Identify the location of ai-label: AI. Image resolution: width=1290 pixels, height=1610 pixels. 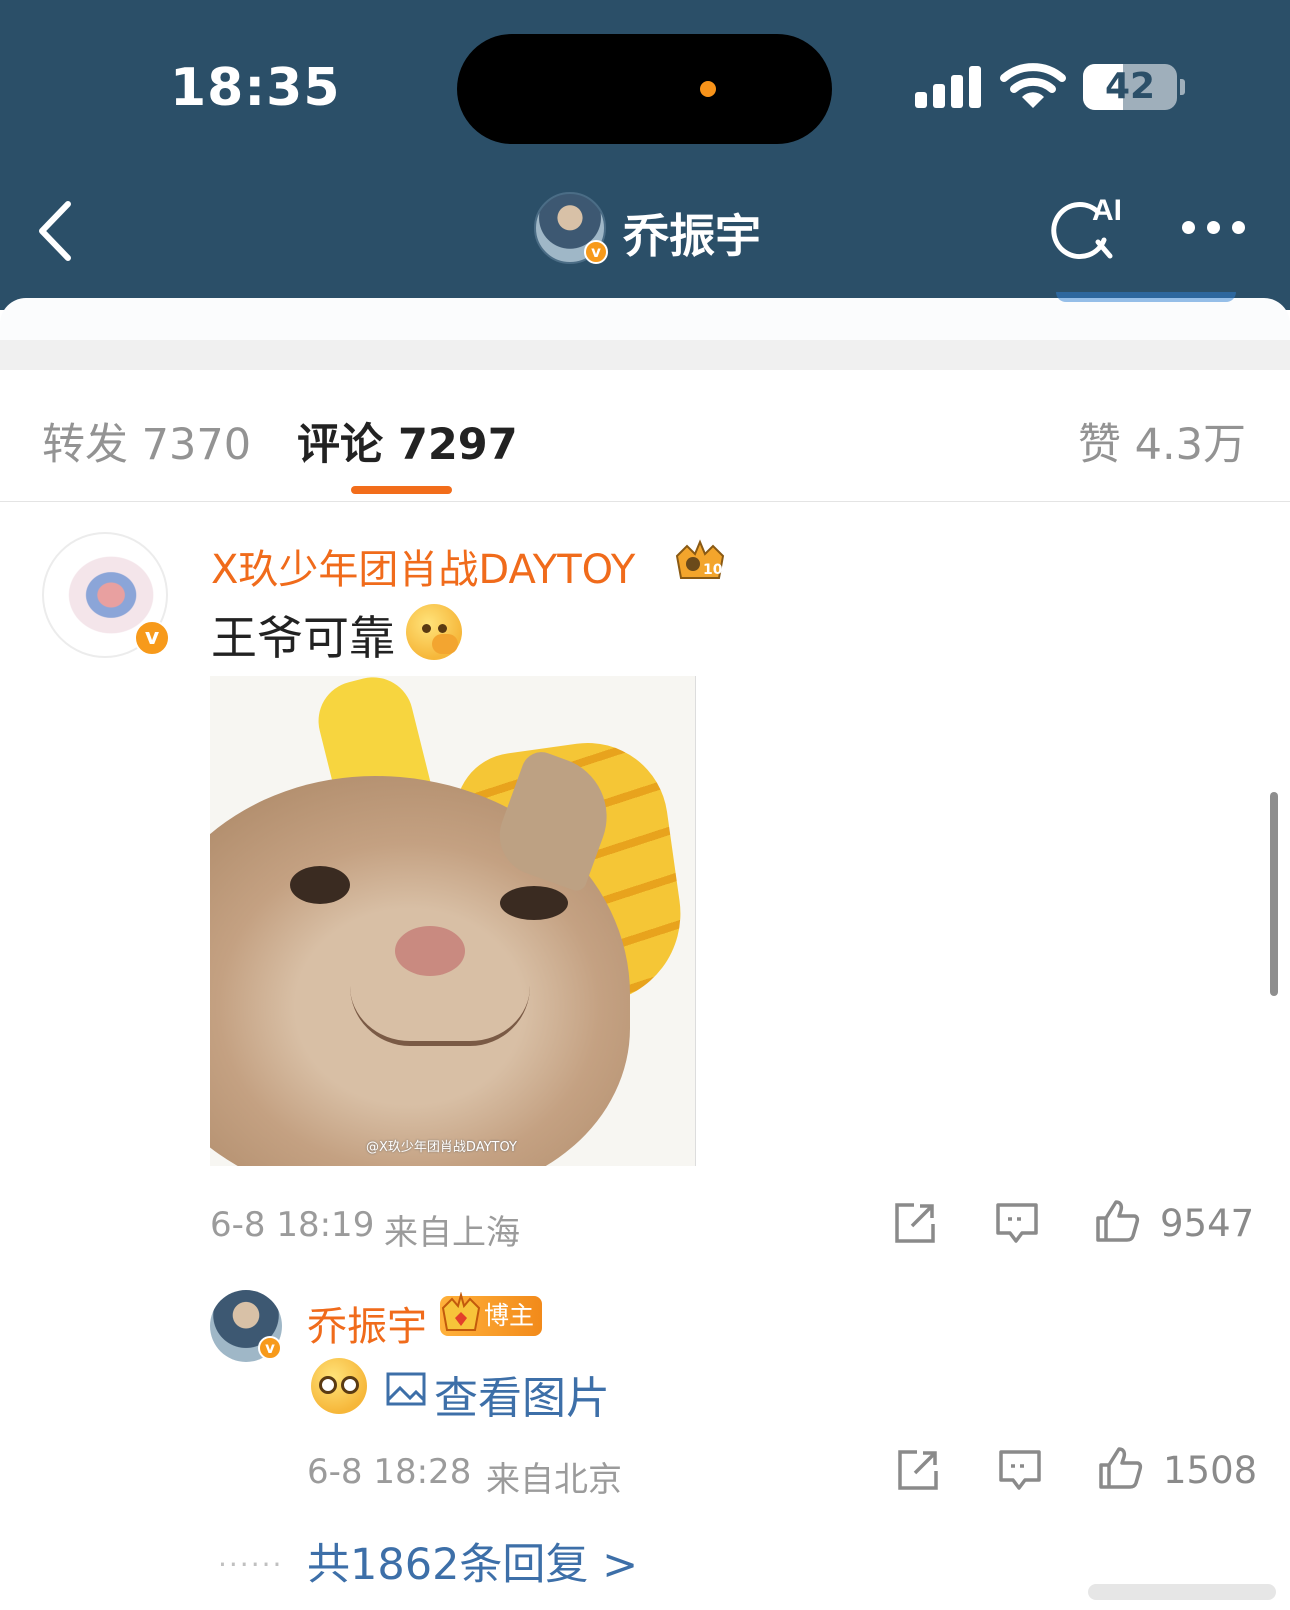
(1107, 210).